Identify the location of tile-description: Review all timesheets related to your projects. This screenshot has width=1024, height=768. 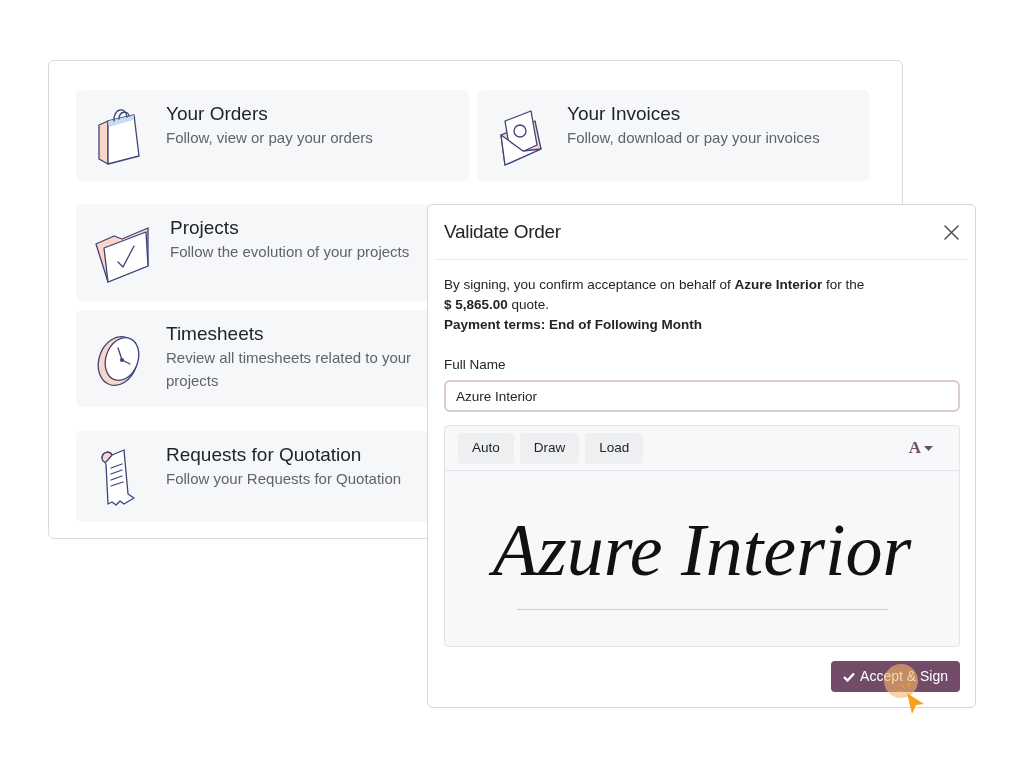
(289, 369).